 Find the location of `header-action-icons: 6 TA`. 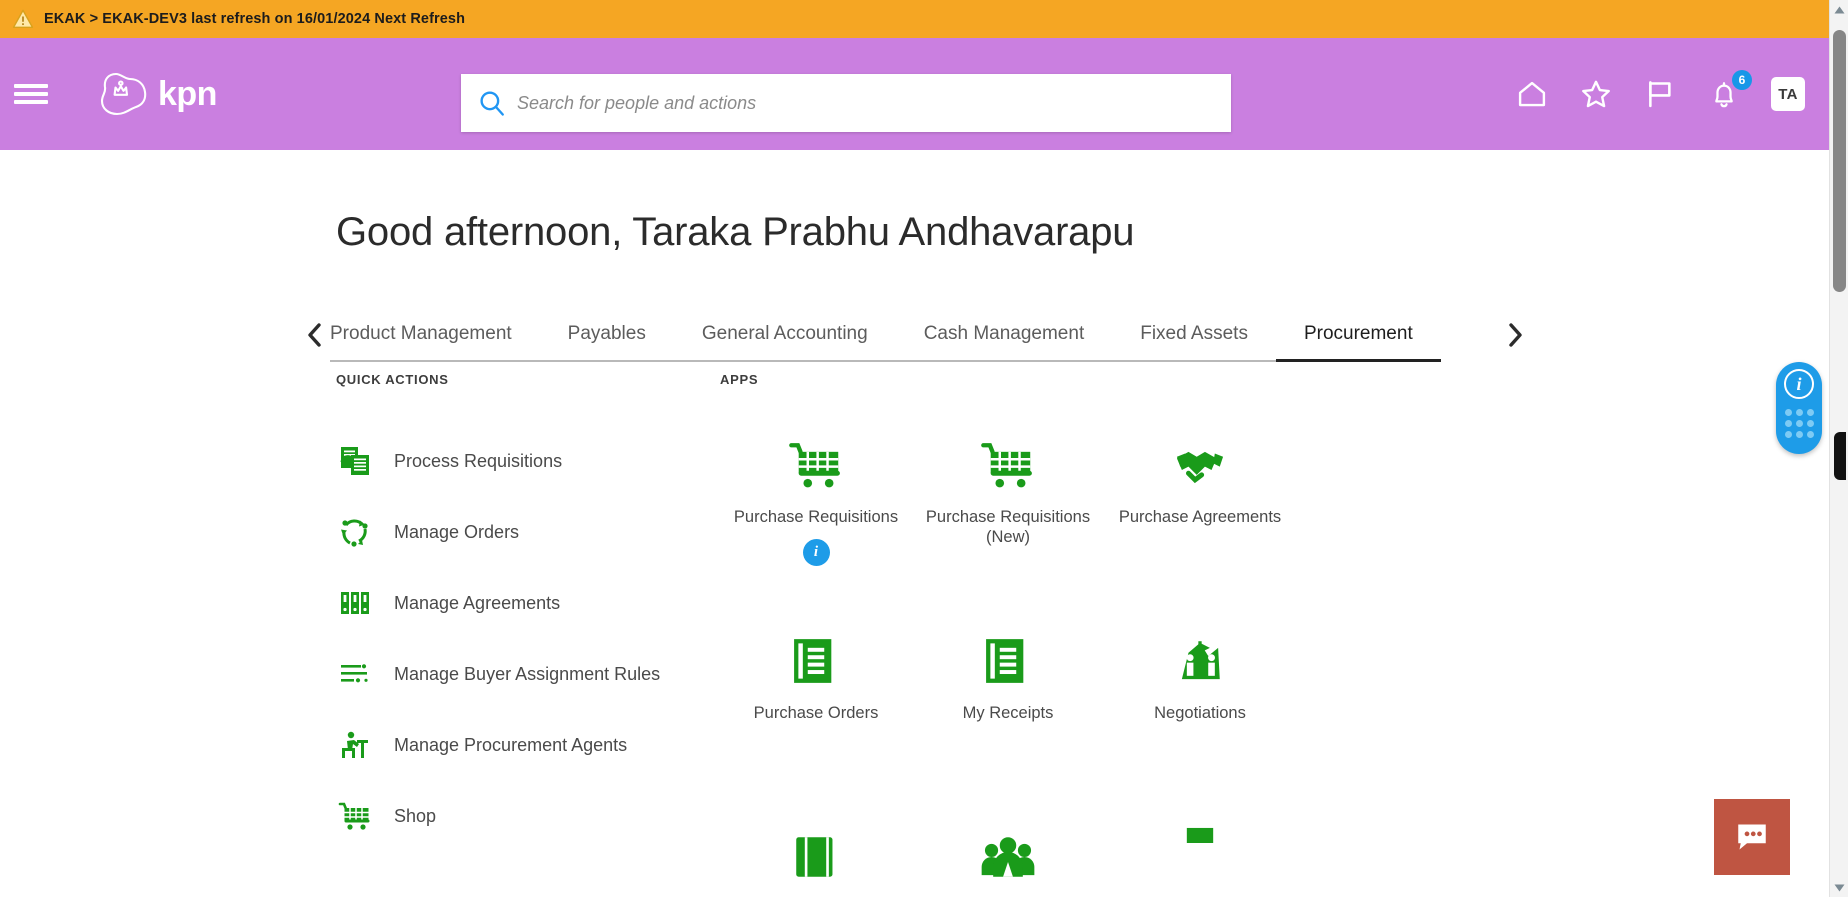

header-action-icons: 6 TA is located at coordinates (1660, 94).